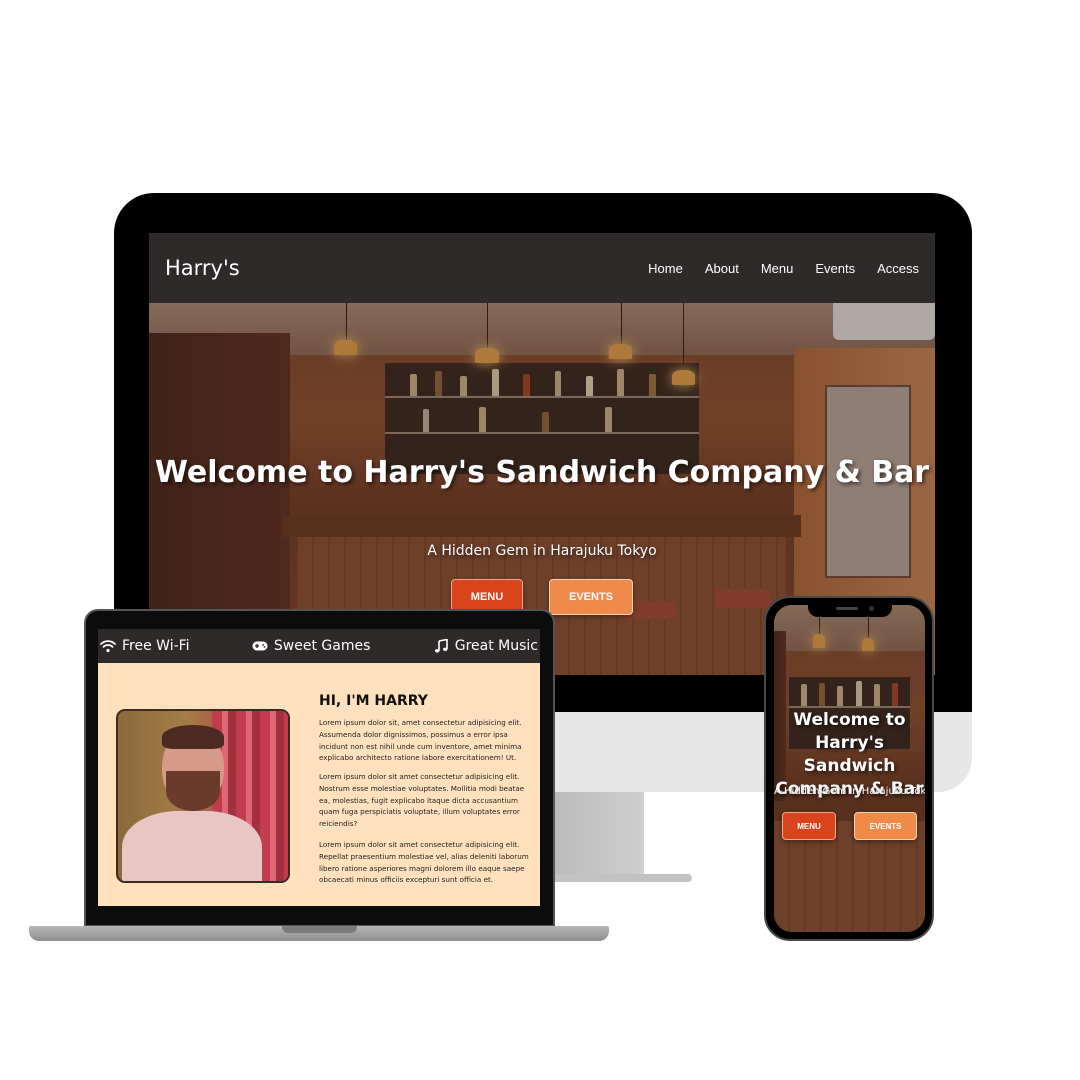 This screenshot has width=1080, height=1080. What do you see at coordinates (373, 701) in the screenshot?
I see `about-title: HI, I'M HARRY` at bounding box center [373, 701].